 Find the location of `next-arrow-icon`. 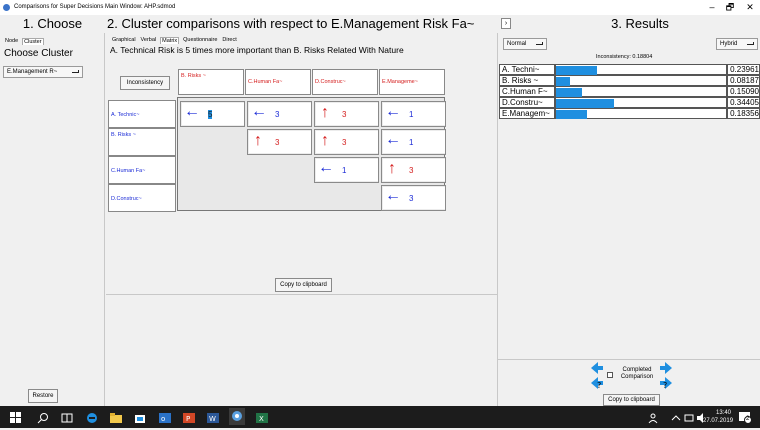

next-arrow-icon is located at coordinates (666, 367).